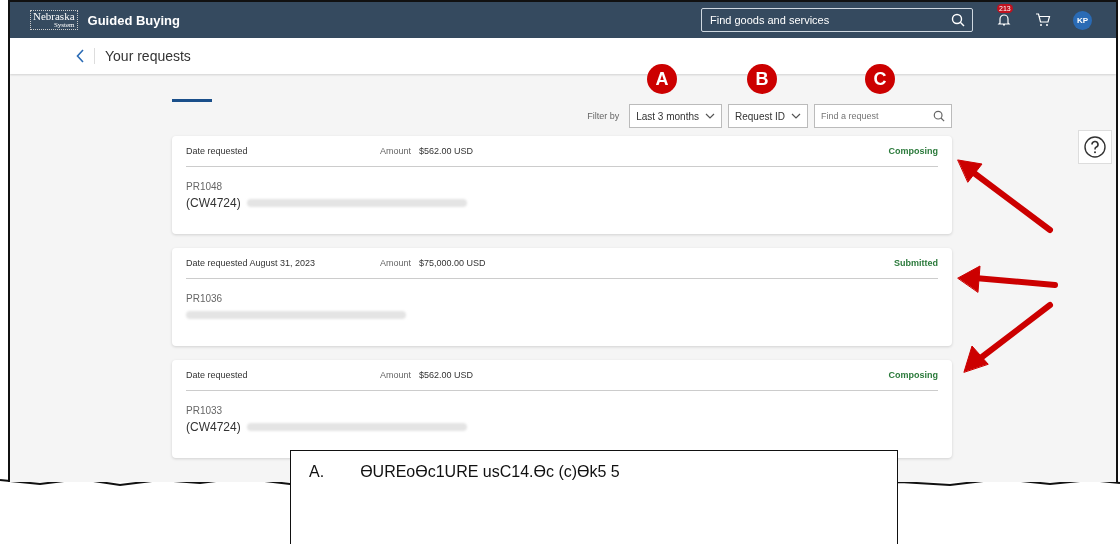 The width and height of the screenshot is (1120, 544). What do you see at coordinates (317, 472) in the screenshot?
I see `caption-marker: A.` at bounding box center [317, 472].